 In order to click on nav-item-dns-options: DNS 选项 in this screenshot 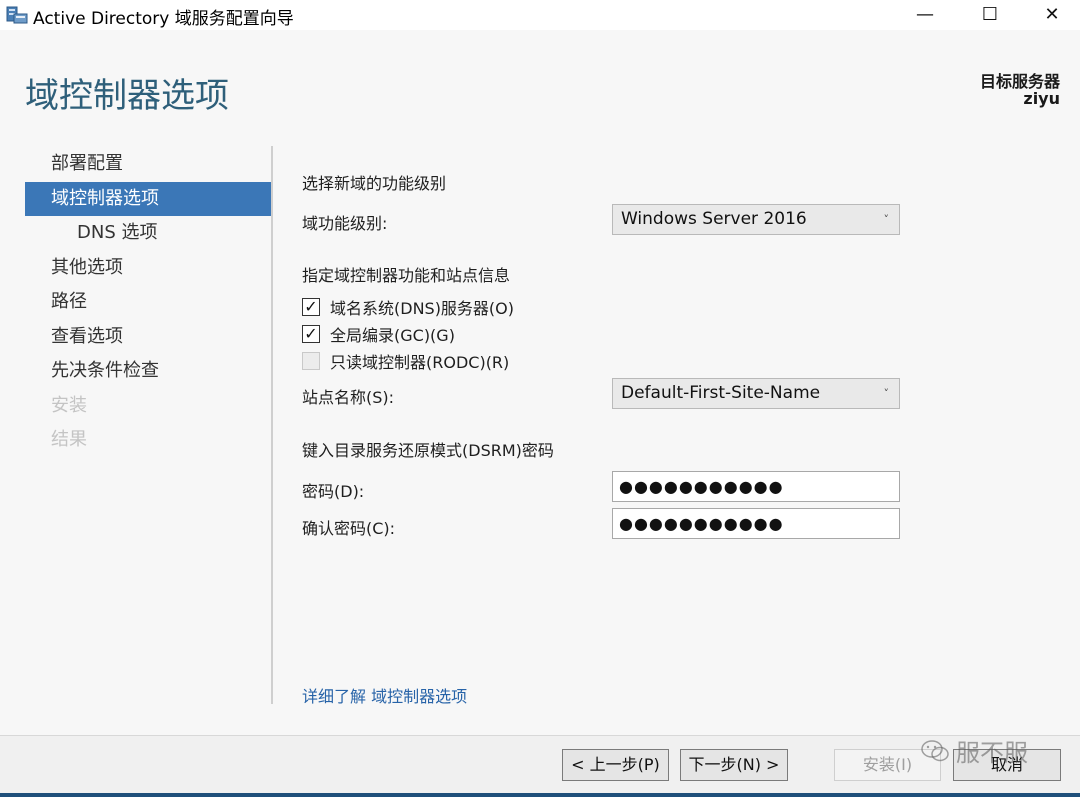, I will do `click(148, 233)`.